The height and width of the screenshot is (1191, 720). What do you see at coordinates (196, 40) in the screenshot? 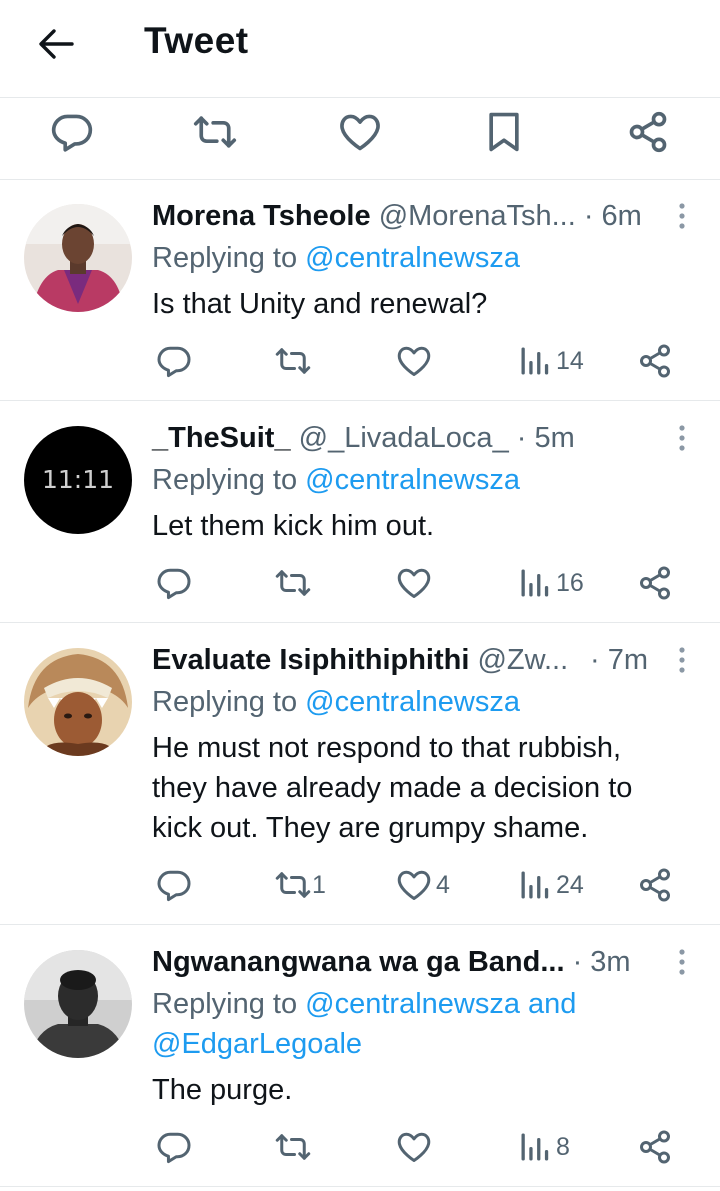
I see `page-title: Tweet` at bounding box center [196, 40].